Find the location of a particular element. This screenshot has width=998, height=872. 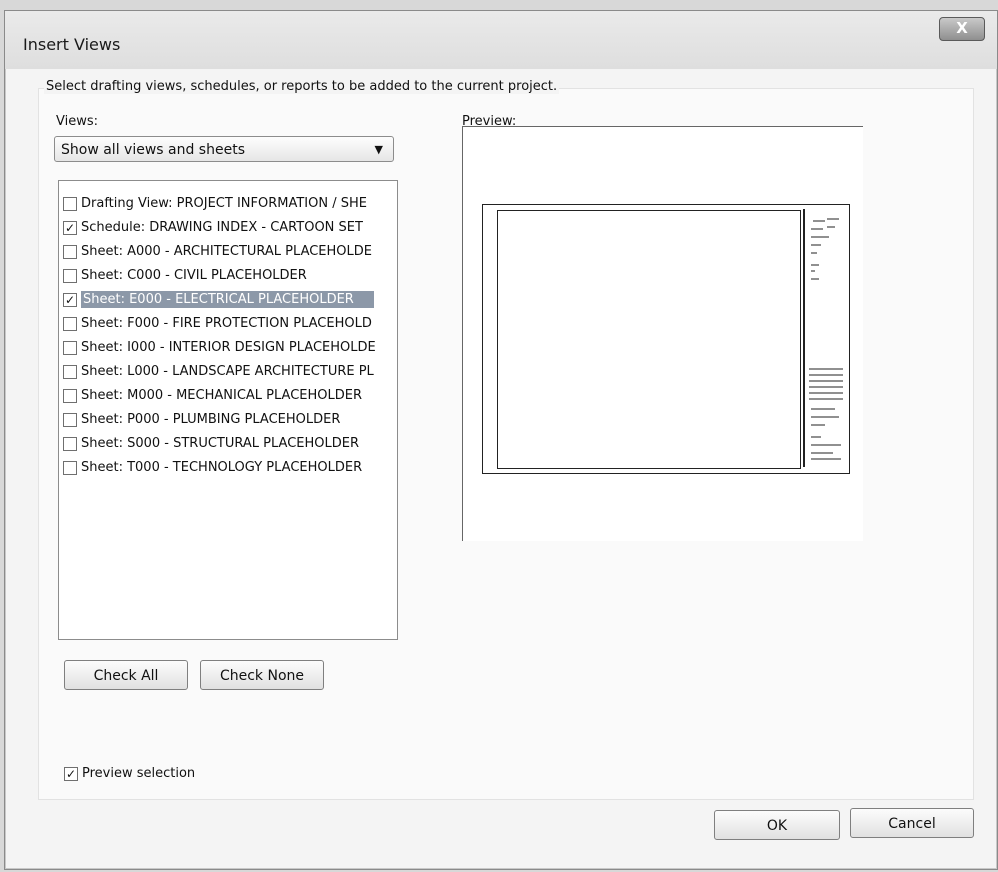

title-bar: Insert Views X is located at coordinates (501, 40).